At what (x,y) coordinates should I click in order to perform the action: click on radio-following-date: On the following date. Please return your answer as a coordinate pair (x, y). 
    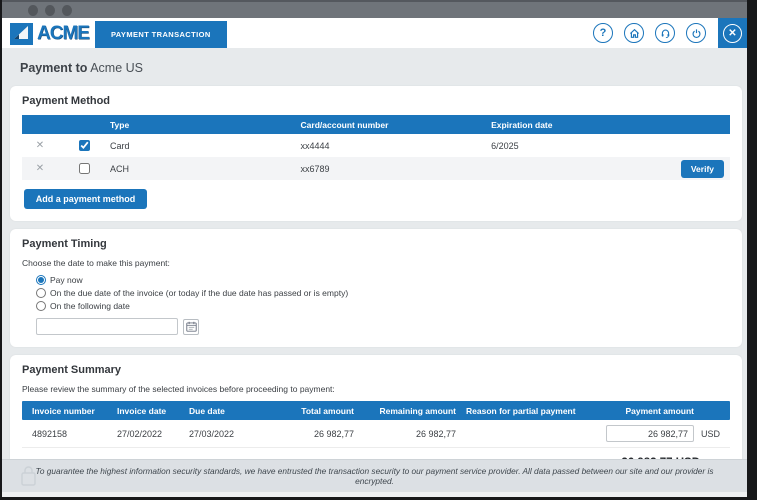
    Looking at the image, I should click on (383, 306).